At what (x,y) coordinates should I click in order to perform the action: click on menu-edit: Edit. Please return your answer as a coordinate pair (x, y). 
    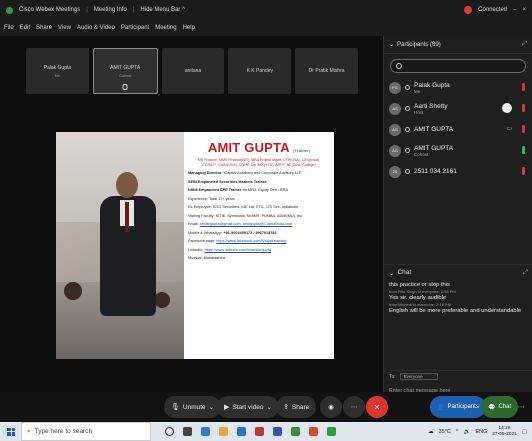
    Looking at the image, I should click on (25, 28).